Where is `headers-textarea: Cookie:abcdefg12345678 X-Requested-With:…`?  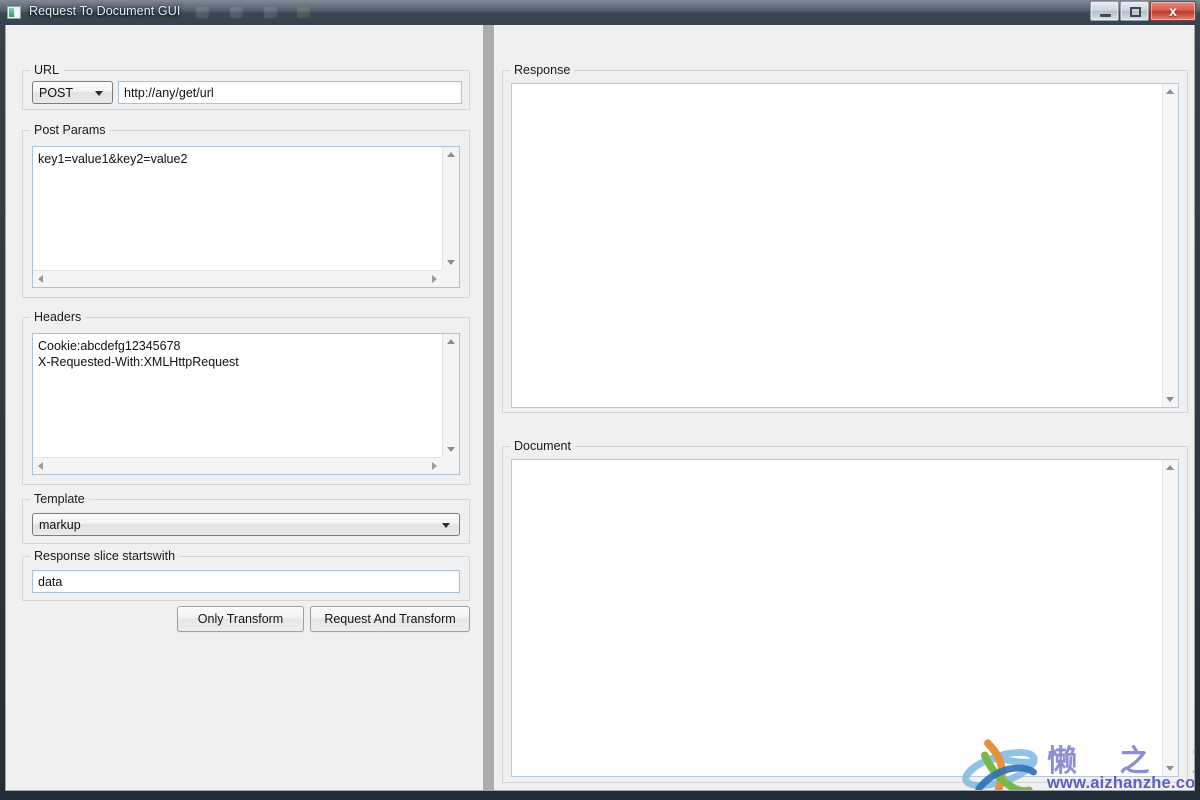
headers-textarea: Cookie:abcdefg12345678 X-Requested-With:… is located at coordinates (237, 395).